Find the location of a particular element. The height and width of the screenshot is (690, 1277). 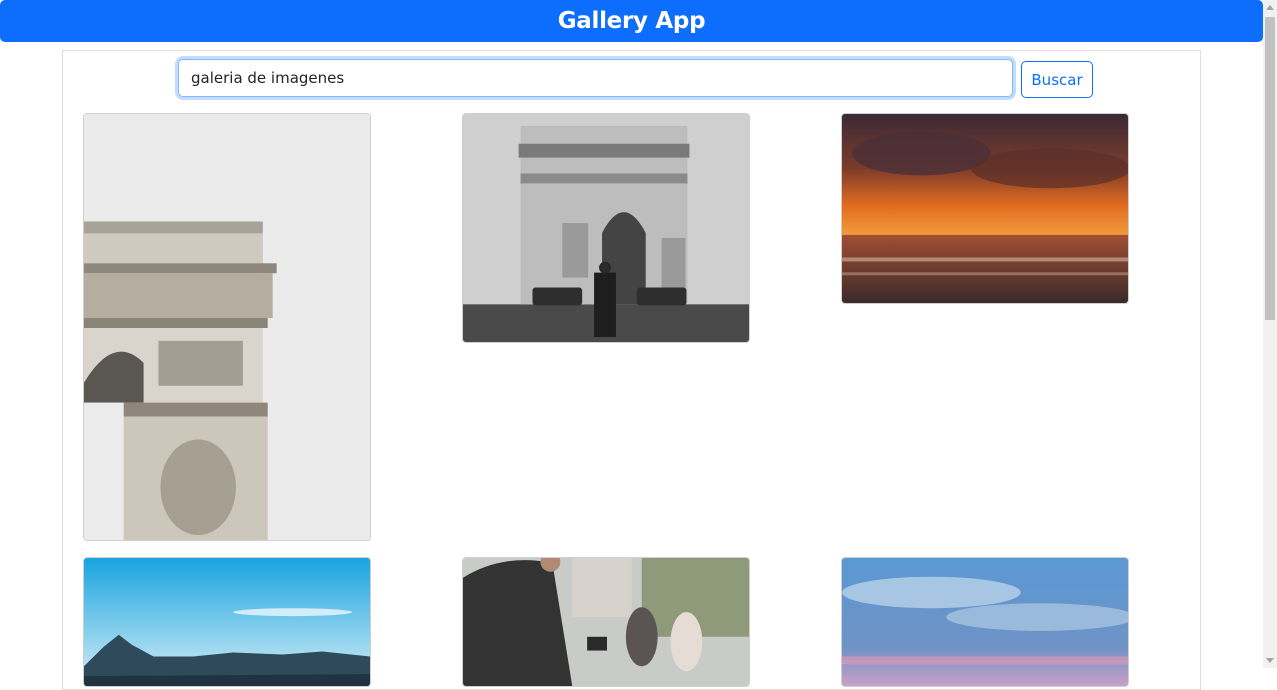

scroll-up-arrow-icon is located at coordinates (1270, 7).